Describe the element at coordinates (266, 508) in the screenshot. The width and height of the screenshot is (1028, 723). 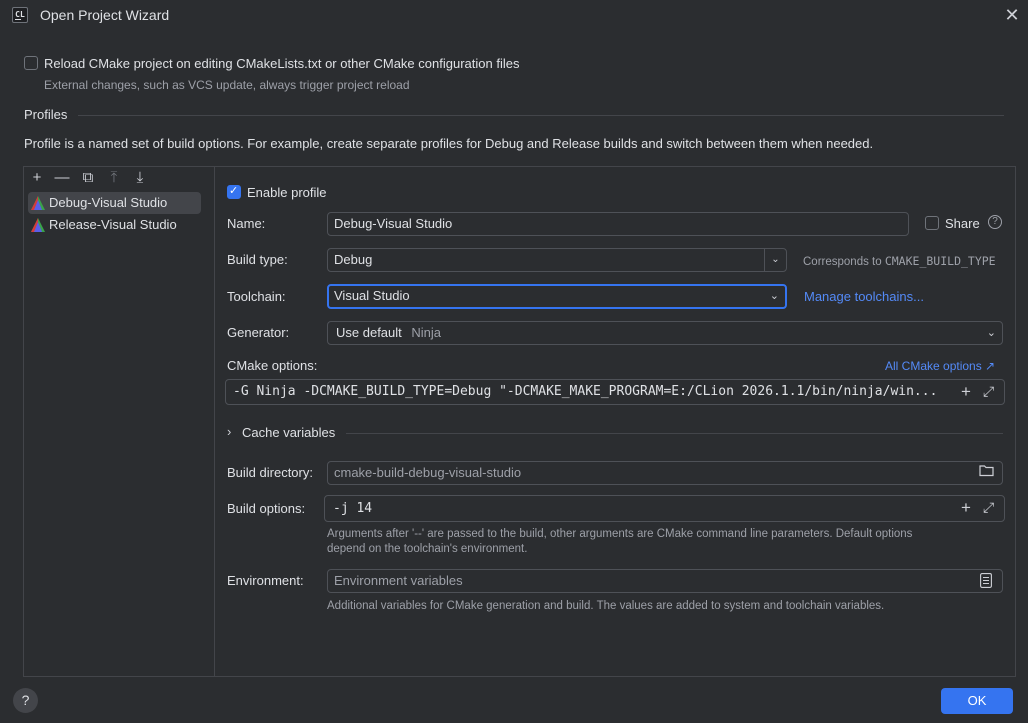
I see `build-options-label: Build options:` at that location.